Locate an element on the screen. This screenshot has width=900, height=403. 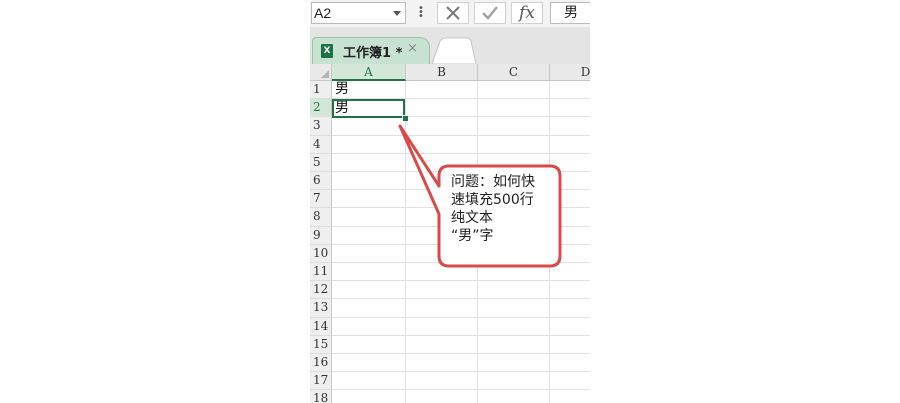
formula-bar: A2 • • • fx 男 is located at coordinates (450, 14).